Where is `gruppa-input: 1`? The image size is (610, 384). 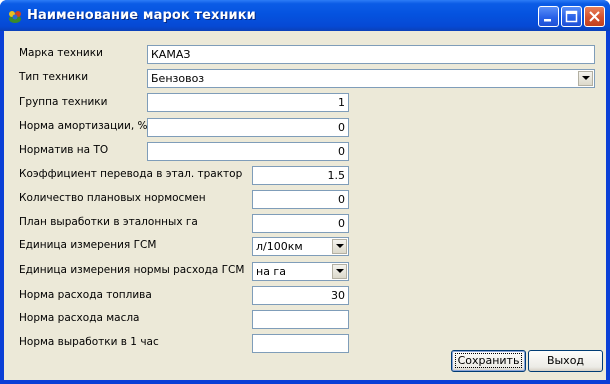
gruppa-input: 1 is located at coordinates (248, 102).